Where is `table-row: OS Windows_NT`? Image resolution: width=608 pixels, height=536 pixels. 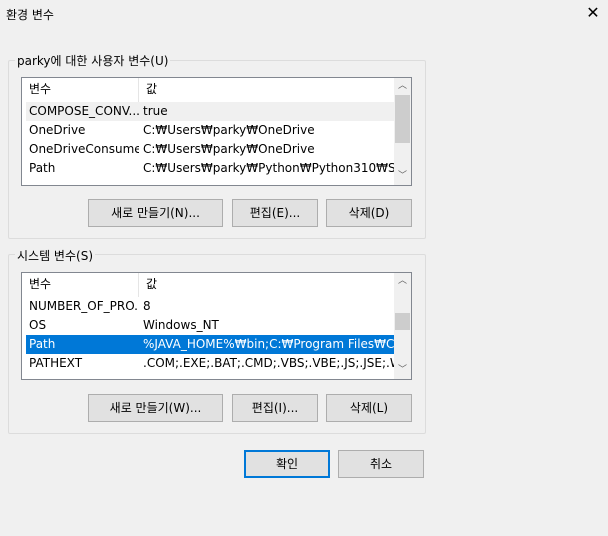
table-row: OS Windows_NT is located at coordinates (210, 325).